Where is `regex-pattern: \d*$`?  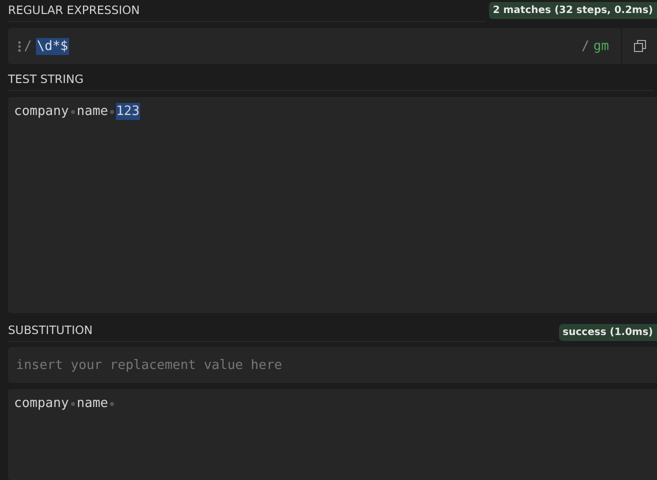
regex-pattern: \d*$ is located at coordinates (53, 46).